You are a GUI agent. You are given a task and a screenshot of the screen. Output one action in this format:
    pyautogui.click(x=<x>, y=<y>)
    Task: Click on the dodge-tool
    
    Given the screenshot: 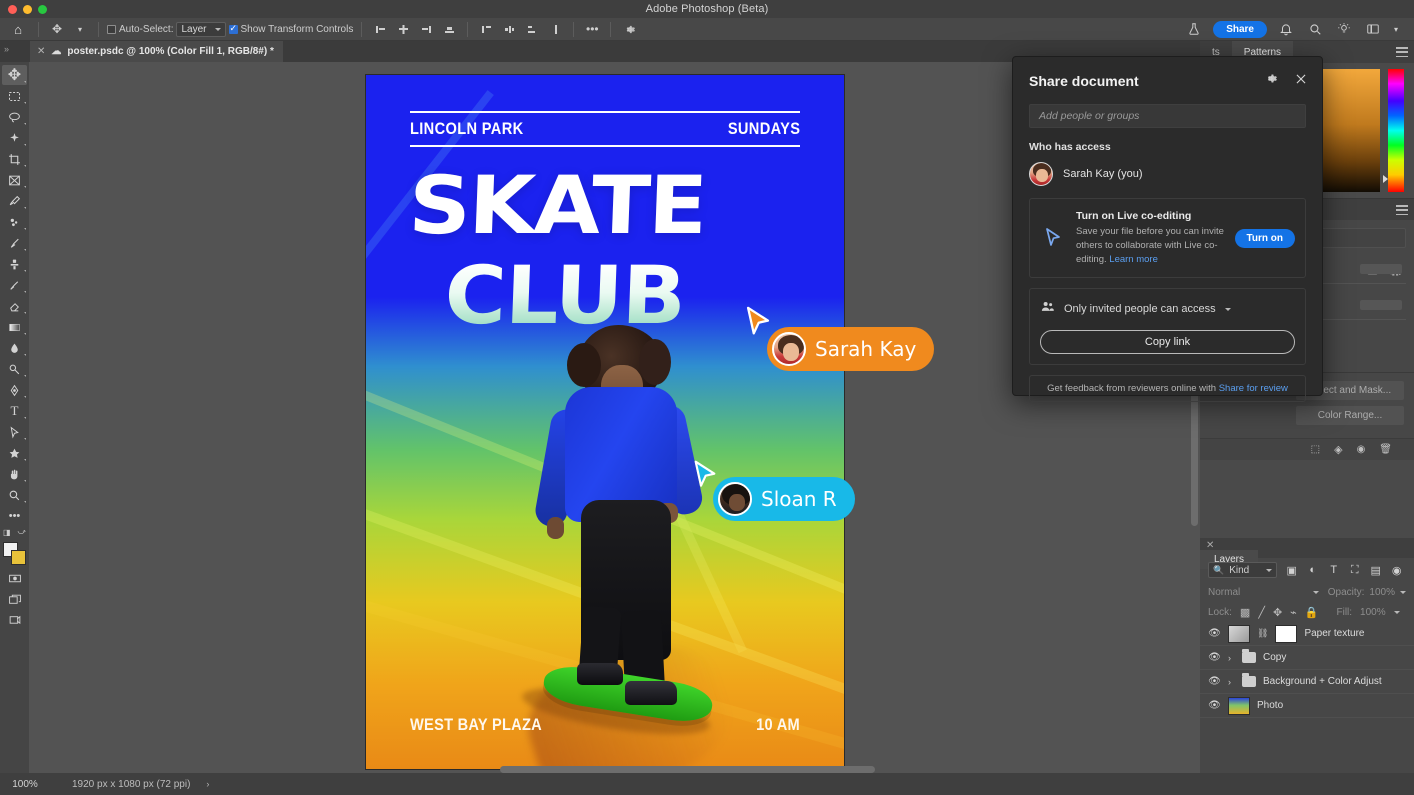 What is the action you would take?
    pyautogui.click(x=14, y=369)
    